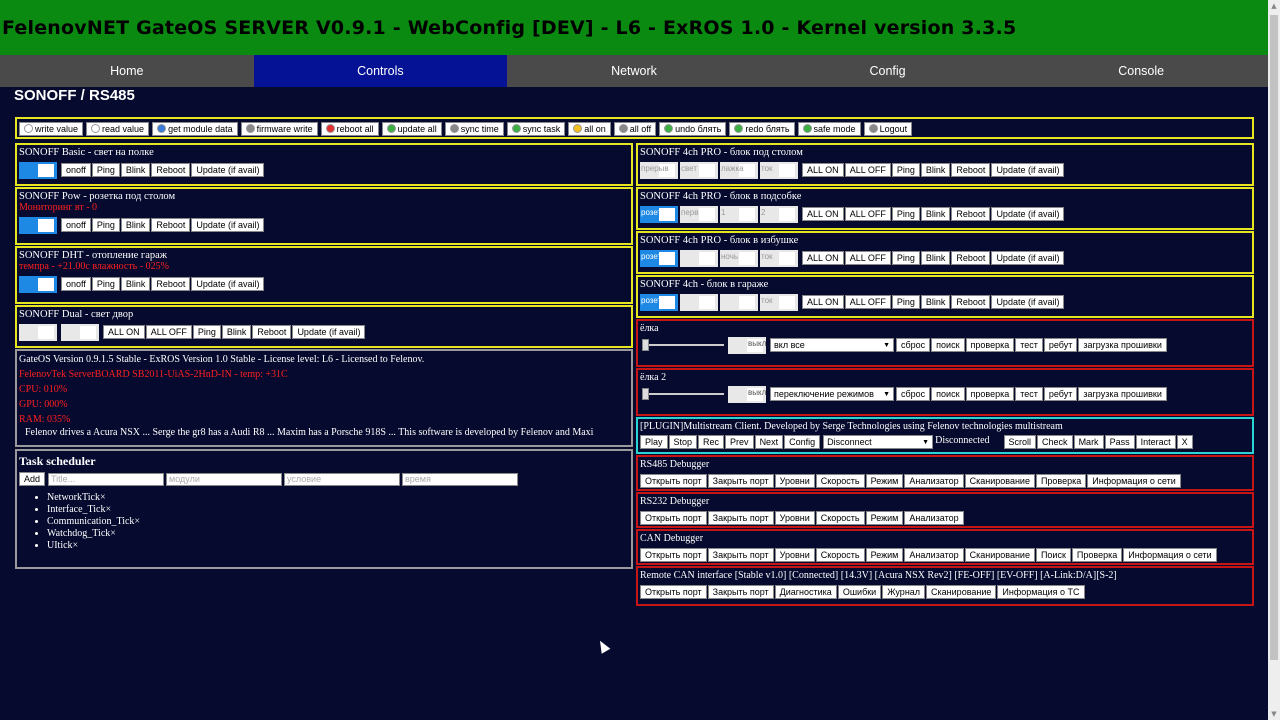 The width and height of the screenshot is (1280, 720). Describe the element at coordinates (118, 129) in the screenshot. I see `read-value-button: read value` at that location.